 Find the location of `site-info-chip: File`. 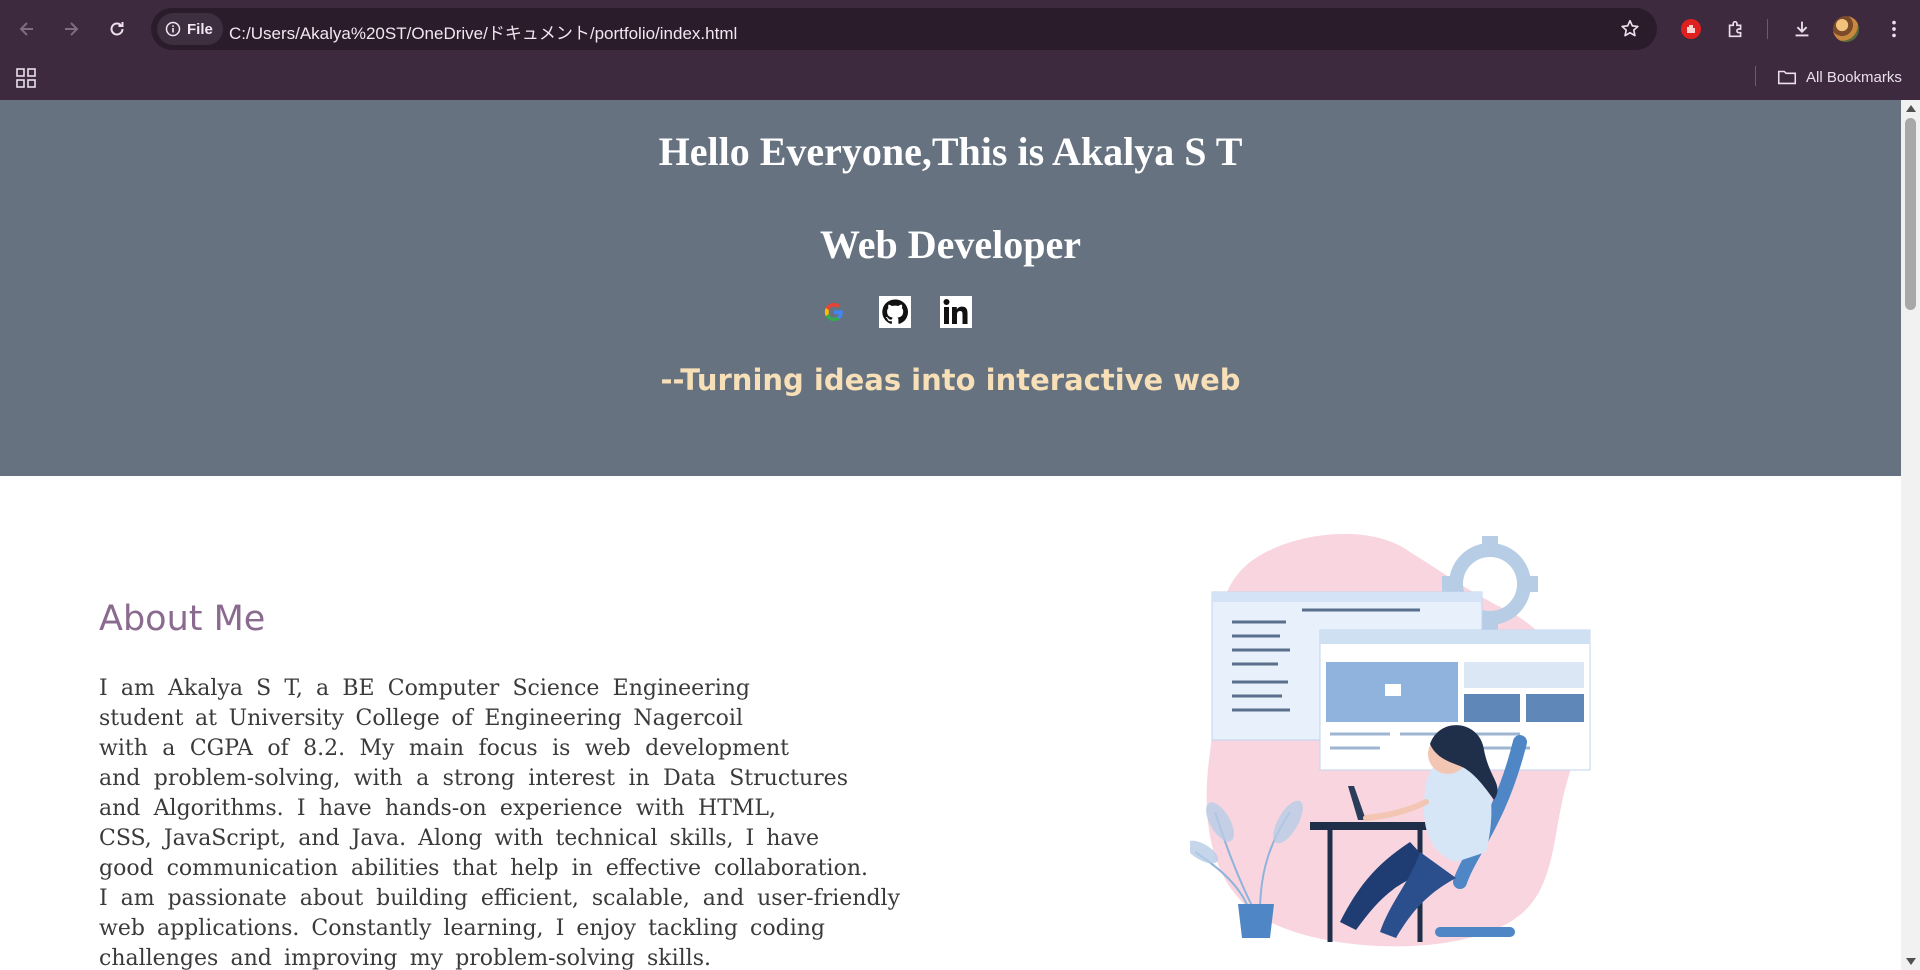

site-info-chip: File is located at coordinates (190, 29).